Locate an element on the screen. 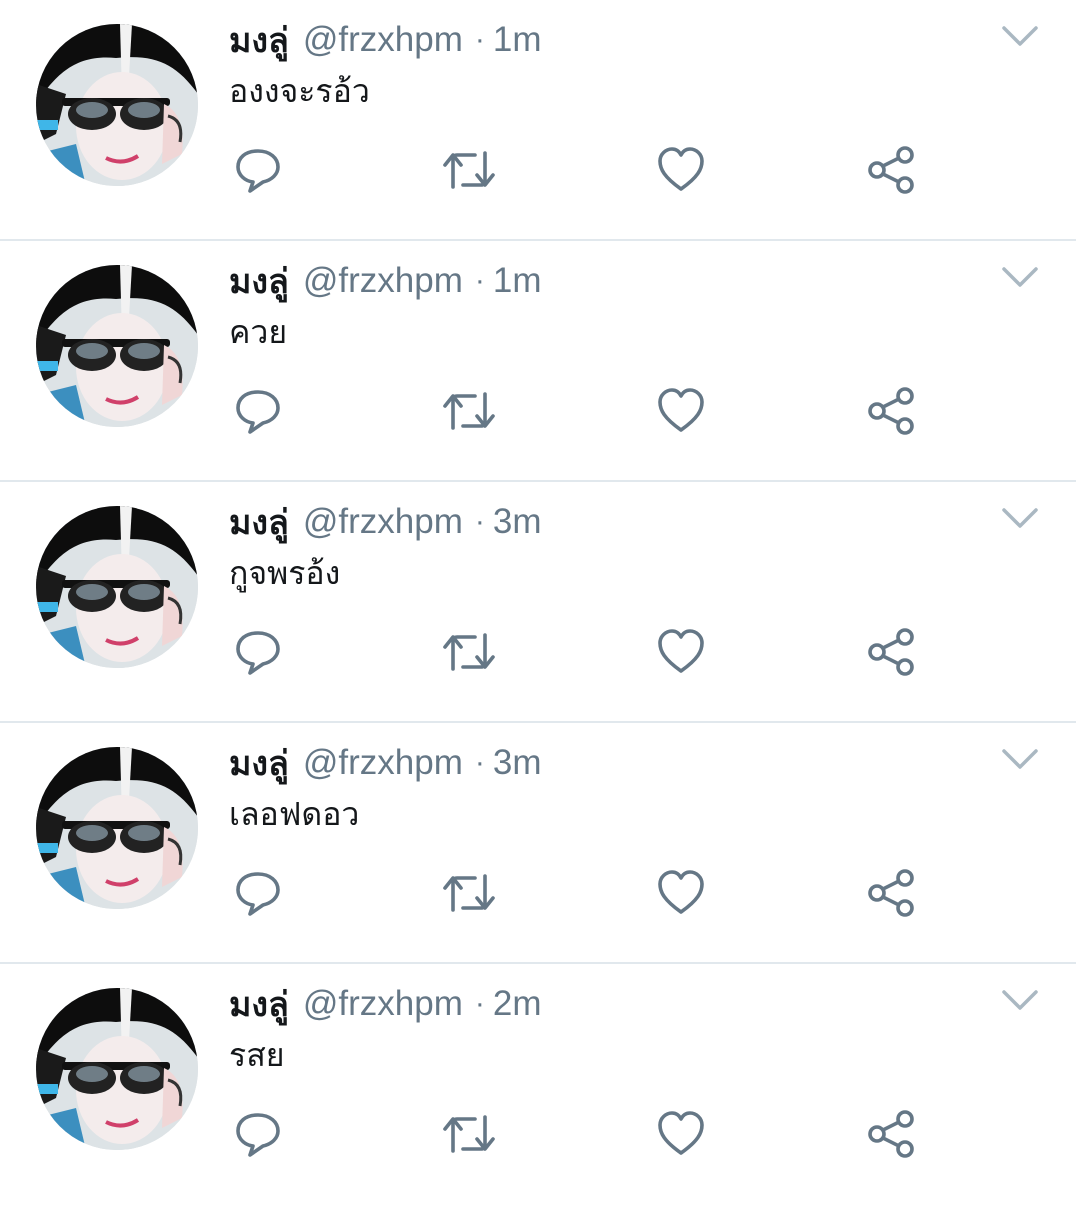 The height and width of the screenshot is (1205, 1076). tweet-text: เลอฟดอว is located at coordinates (294, 814).